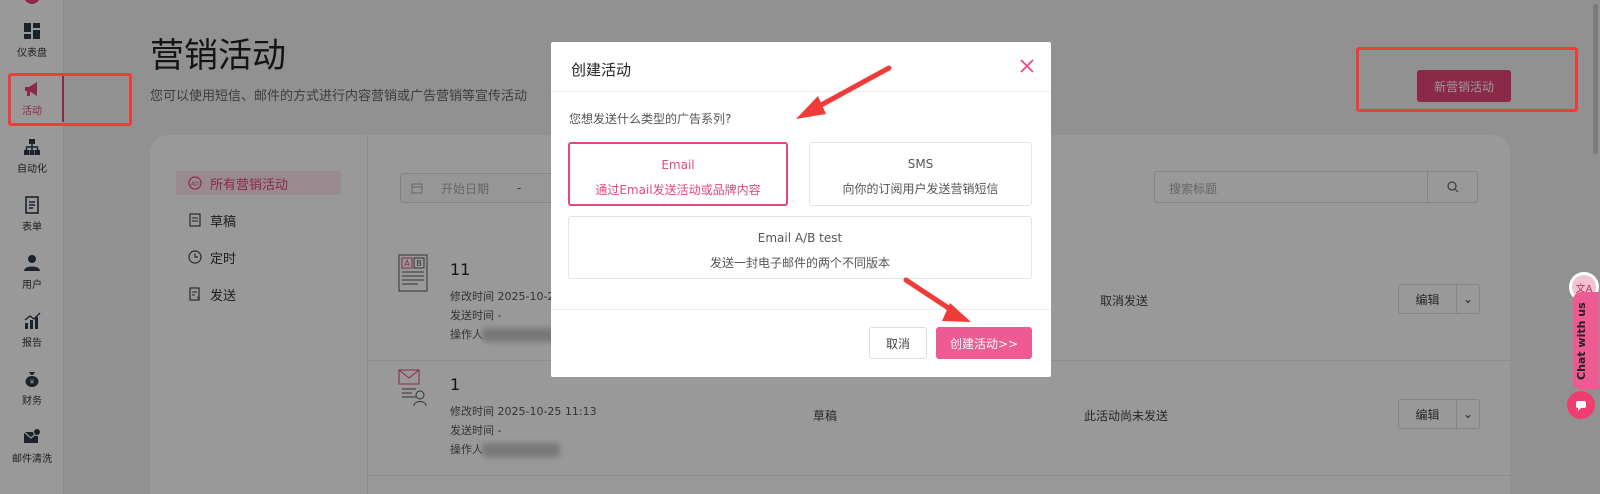 The image size is (1600, 494). What do you see at coordinates (1027, 66) in the screenshot?
I see `close-icon` at bounding box center [1027, 66].